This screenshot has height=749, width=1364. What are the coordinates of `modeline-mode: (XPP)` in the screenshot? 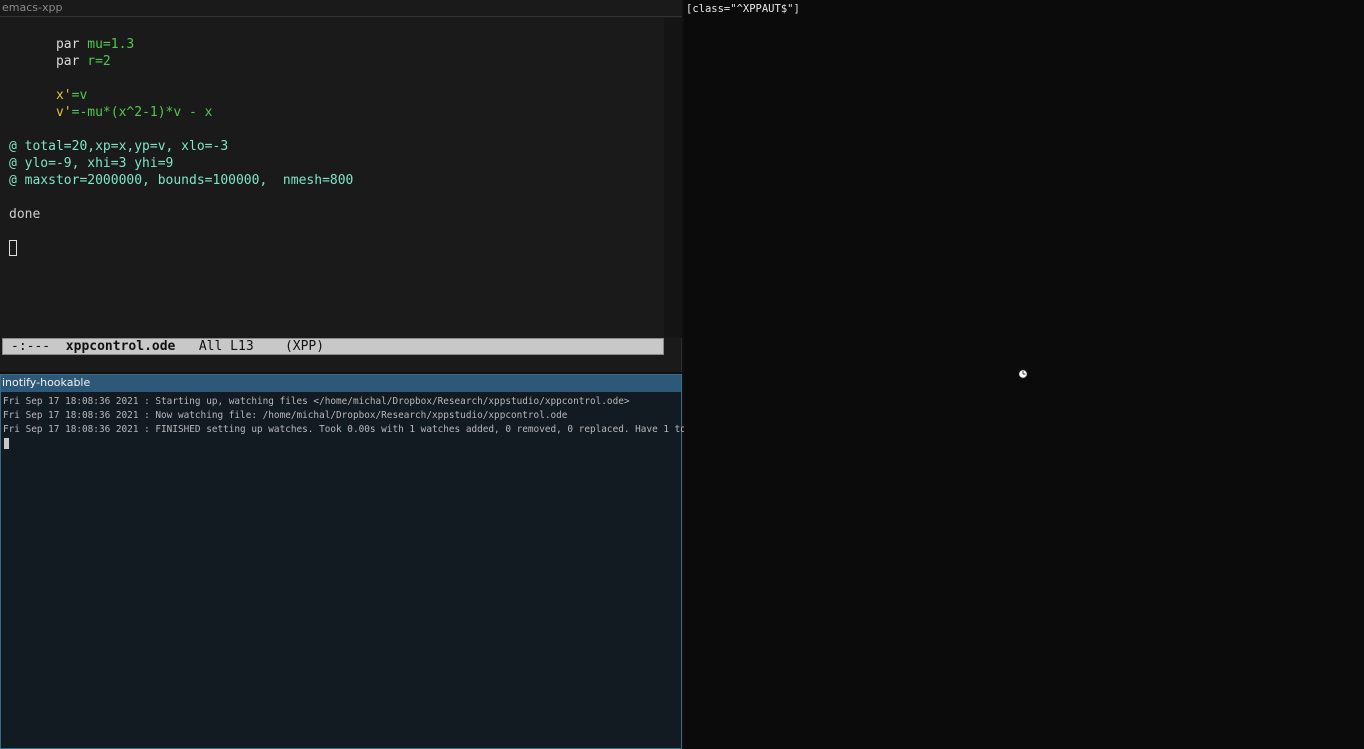 It's located at (304, 346).